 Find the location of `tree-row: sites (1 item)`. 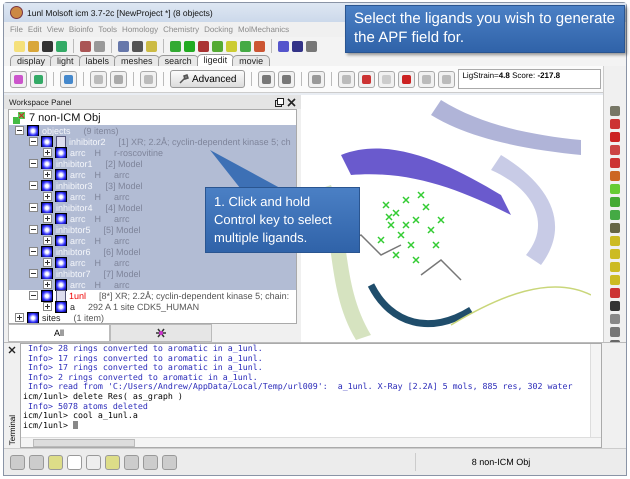

tree-row: sites (1 item) is located at coordinates (152, 317).